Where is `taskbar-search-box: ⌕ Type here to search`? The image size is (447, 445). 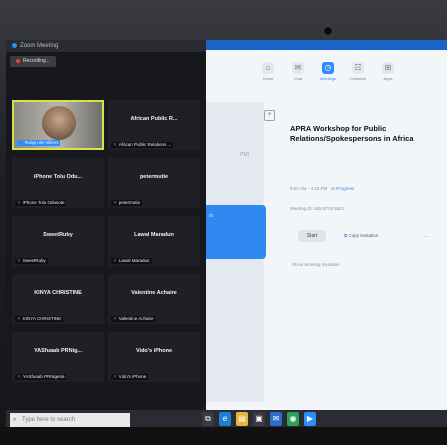
taskbar-search-box: ⌕ Type here to search is located at coordinates (70, 420).